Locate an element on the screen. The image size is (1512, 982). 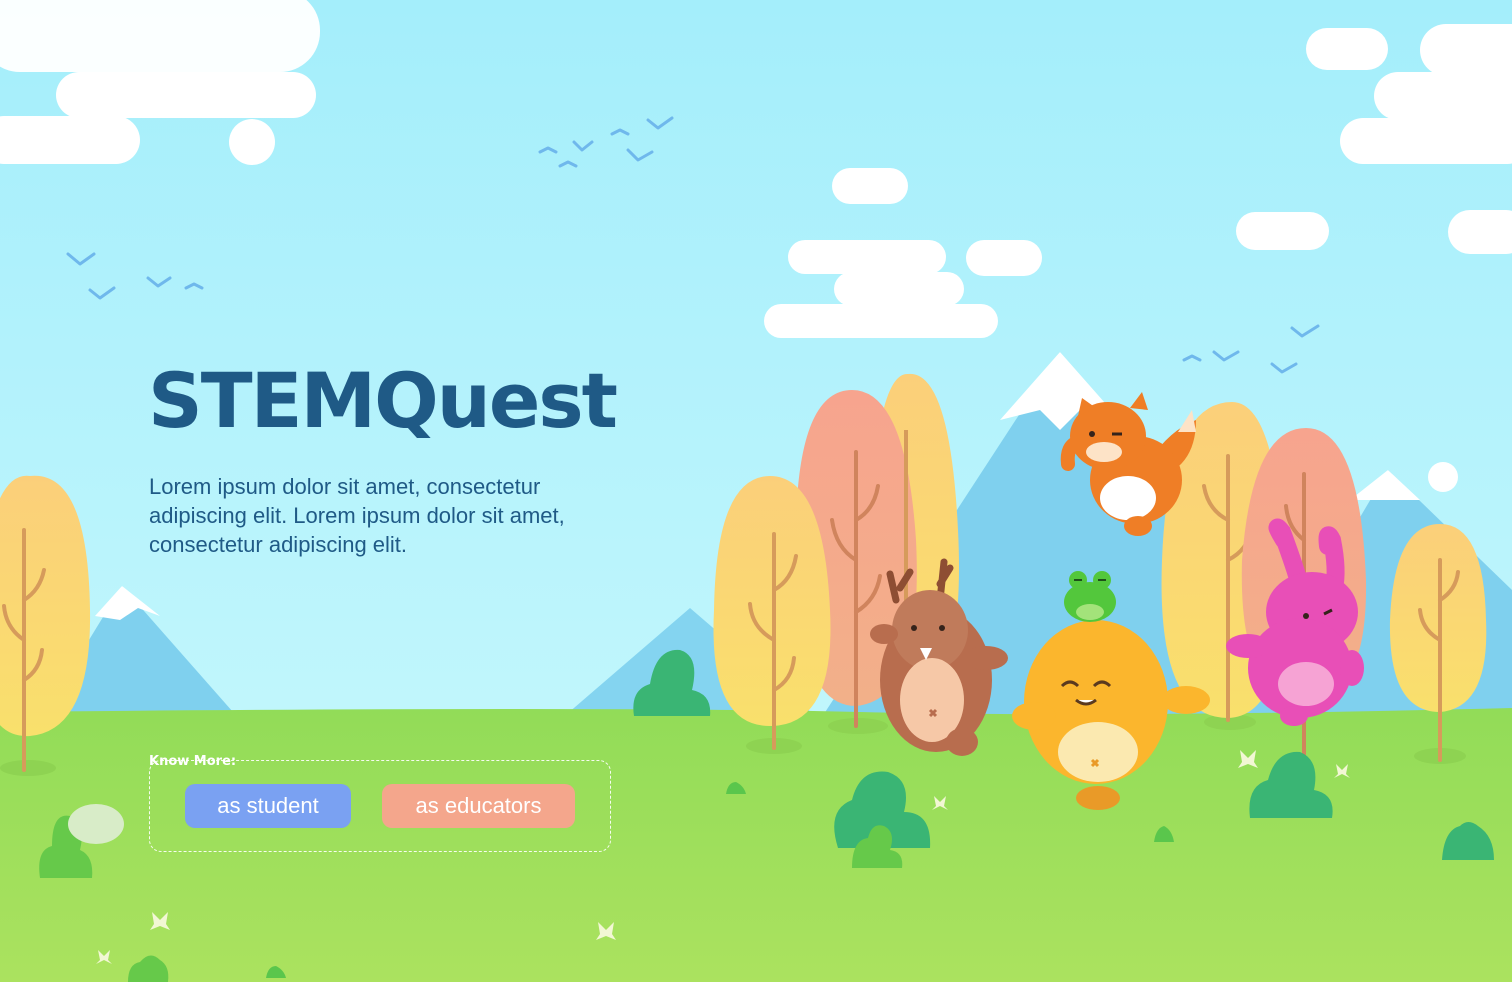
know-more-label: Know More: is located at coordinates (193, 761).